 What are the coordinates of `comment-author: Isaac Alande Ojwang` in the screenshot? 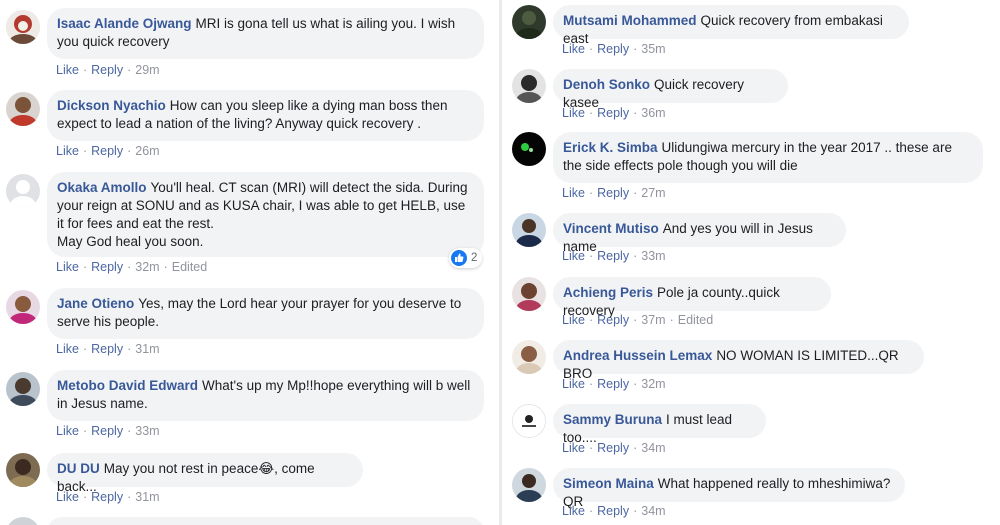 It's located at (124, 23).